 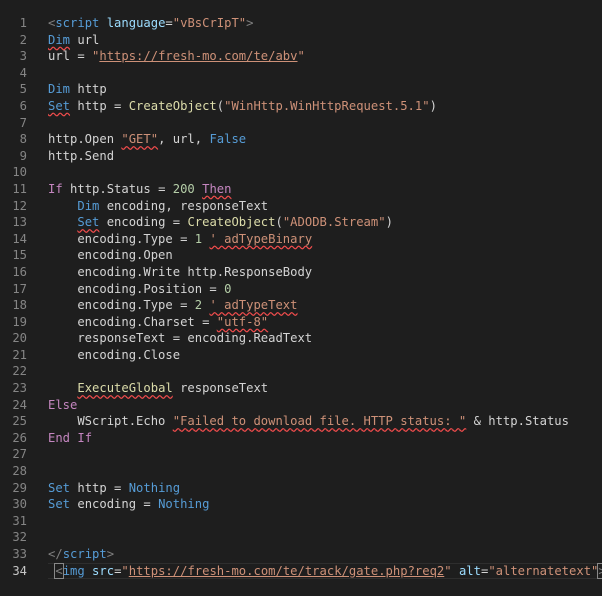 I want to click on line-number: 6, so click(x=23, y=105).